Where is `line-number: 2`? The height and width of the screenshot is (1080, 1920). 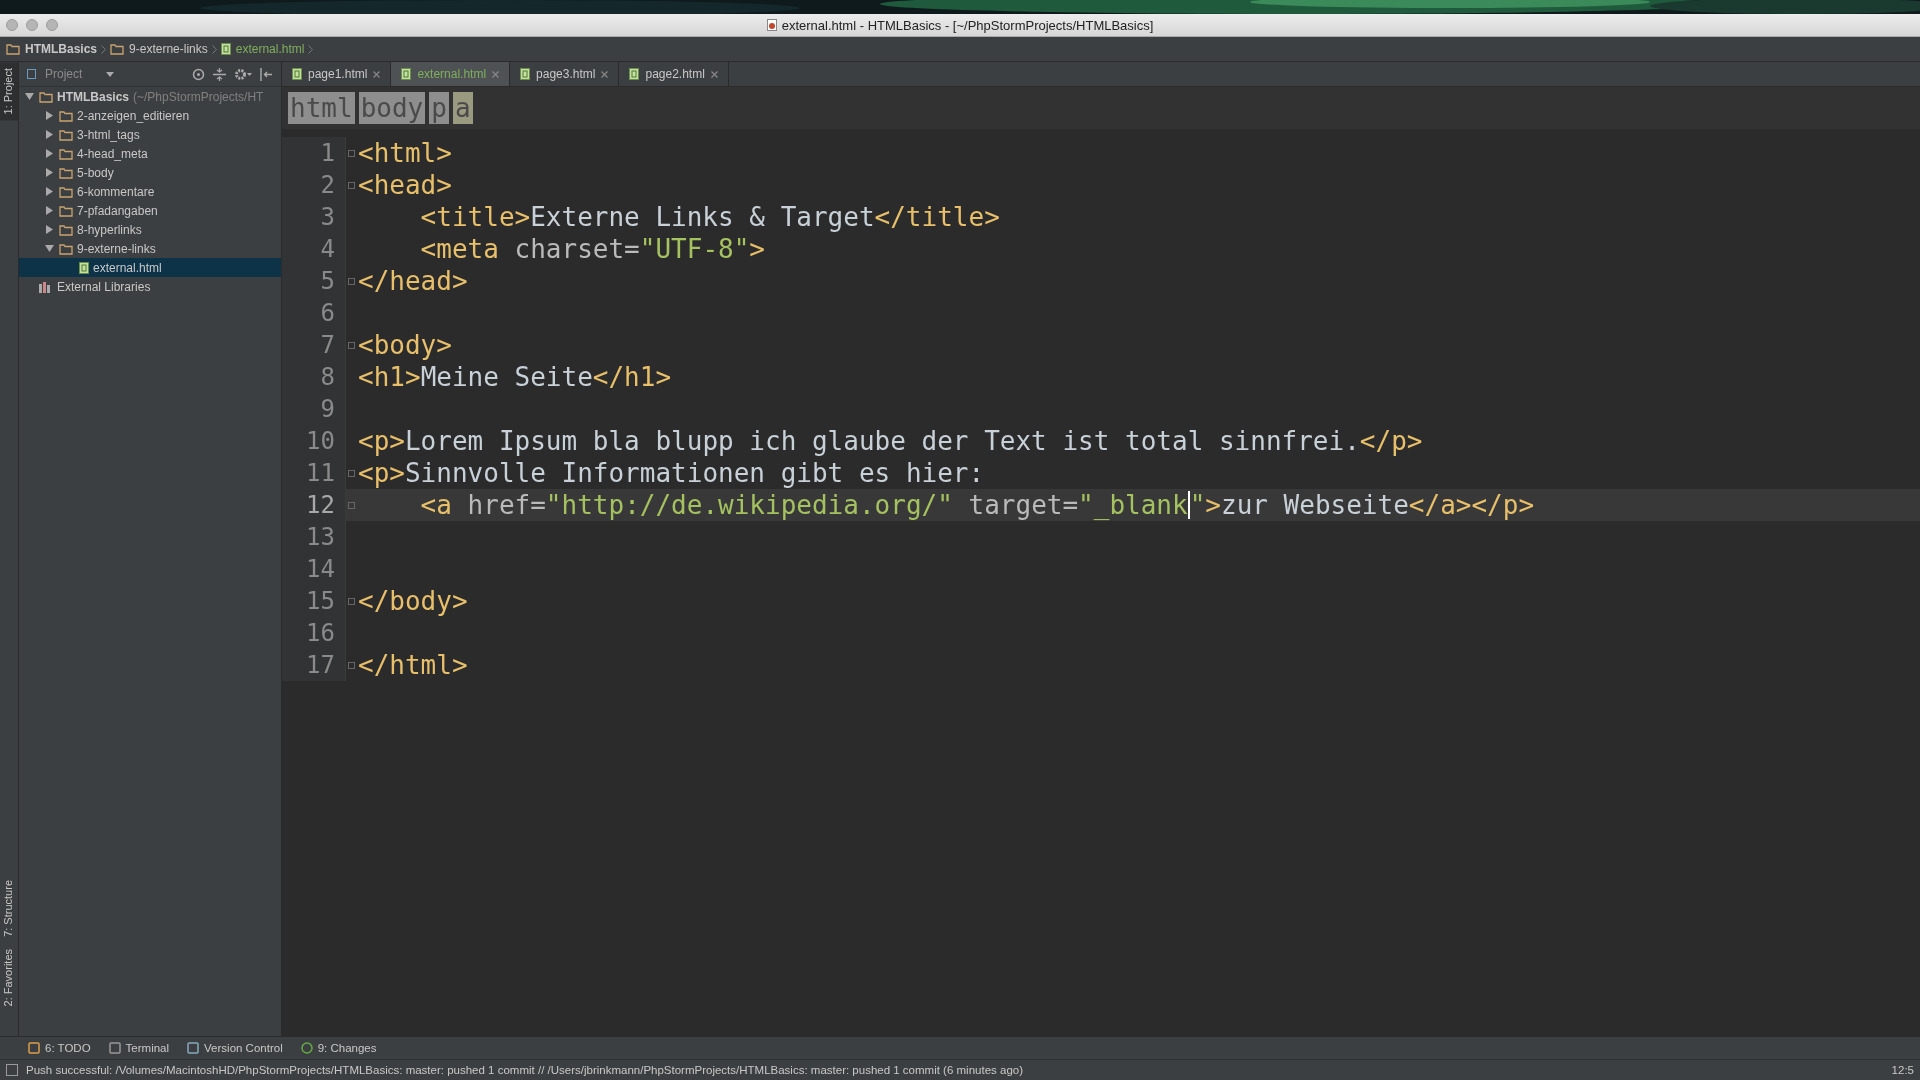 line-number: 2 is located at coordinates (327, 185).